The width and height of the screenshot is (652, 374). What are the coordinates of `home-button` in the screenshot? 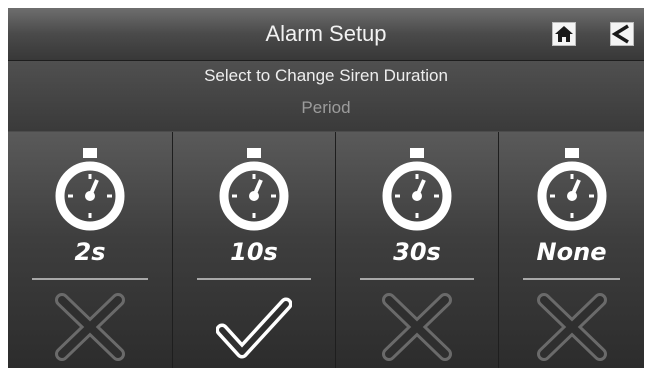 It's located at (564, 34).